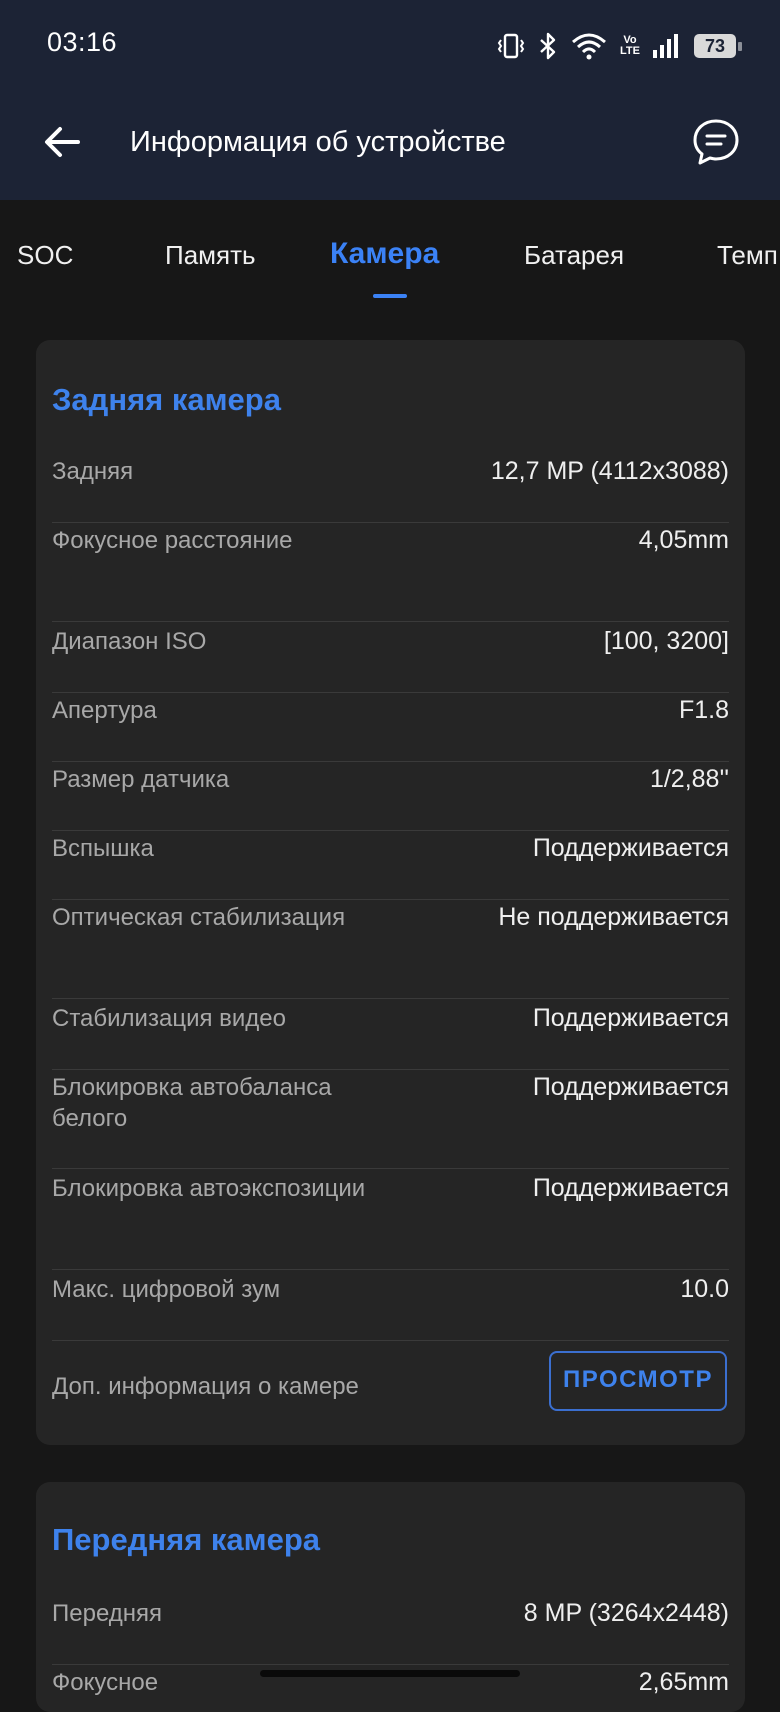  What do you see at coordinates (318, 142) in the screenshot?
I see `page-title: Информация об устройстве` at bounding box center [318, 142].